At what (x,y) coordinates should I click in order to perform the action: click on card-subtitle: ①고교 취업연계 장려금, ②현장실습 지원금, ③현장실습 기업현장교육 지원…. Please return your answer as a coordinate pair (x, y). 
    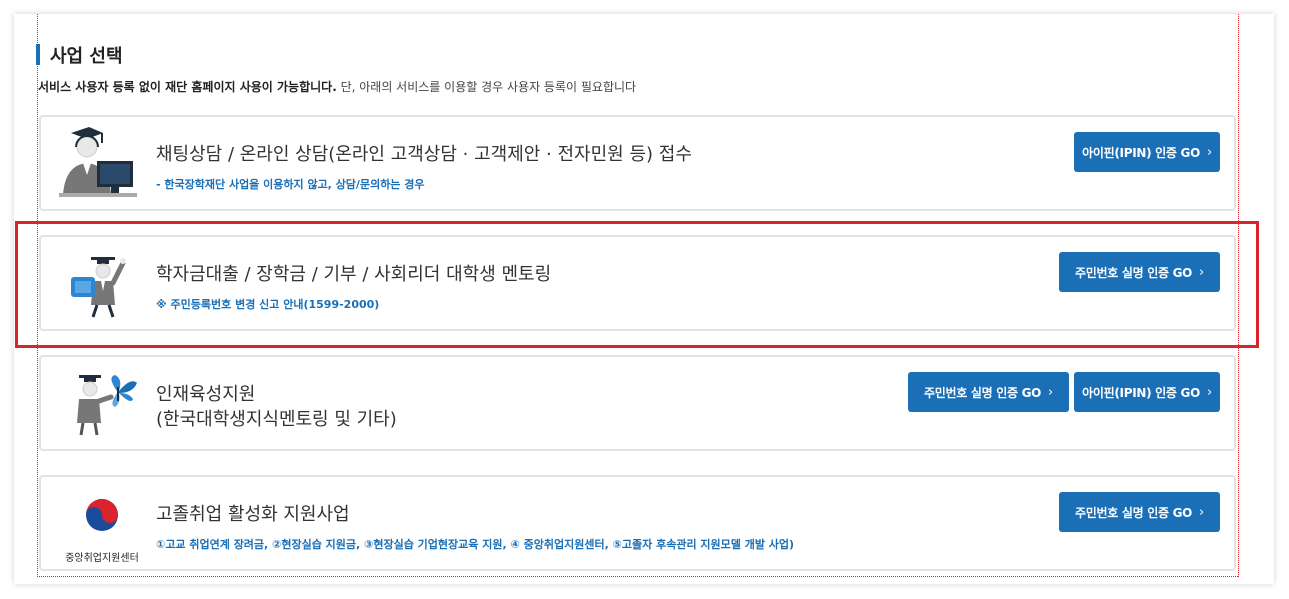
    Looking at the image, I should click on (475, 544).